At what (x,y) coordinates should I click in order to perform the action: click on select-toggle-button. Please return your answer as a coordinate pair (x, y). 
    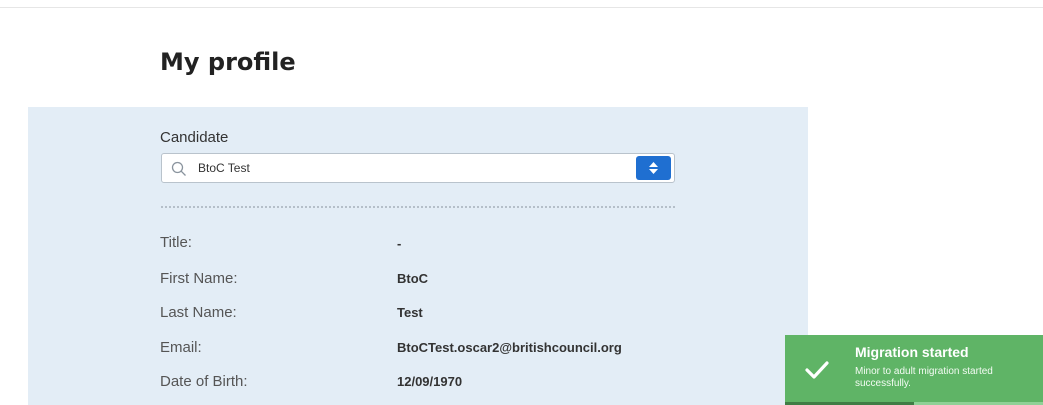
    Looking at the image, I should click on (653, 168).